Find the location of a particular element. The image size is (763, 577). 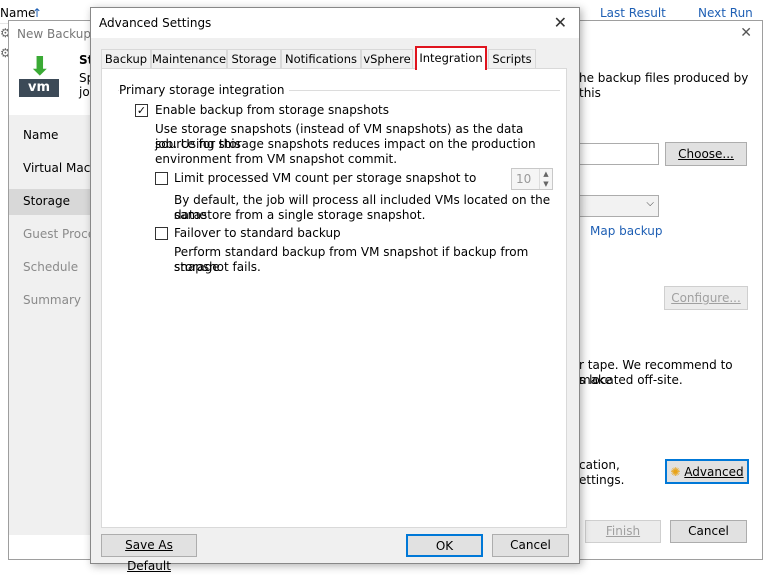

chevron-down-icon: ⌵ is located at coordinates (650, 203).